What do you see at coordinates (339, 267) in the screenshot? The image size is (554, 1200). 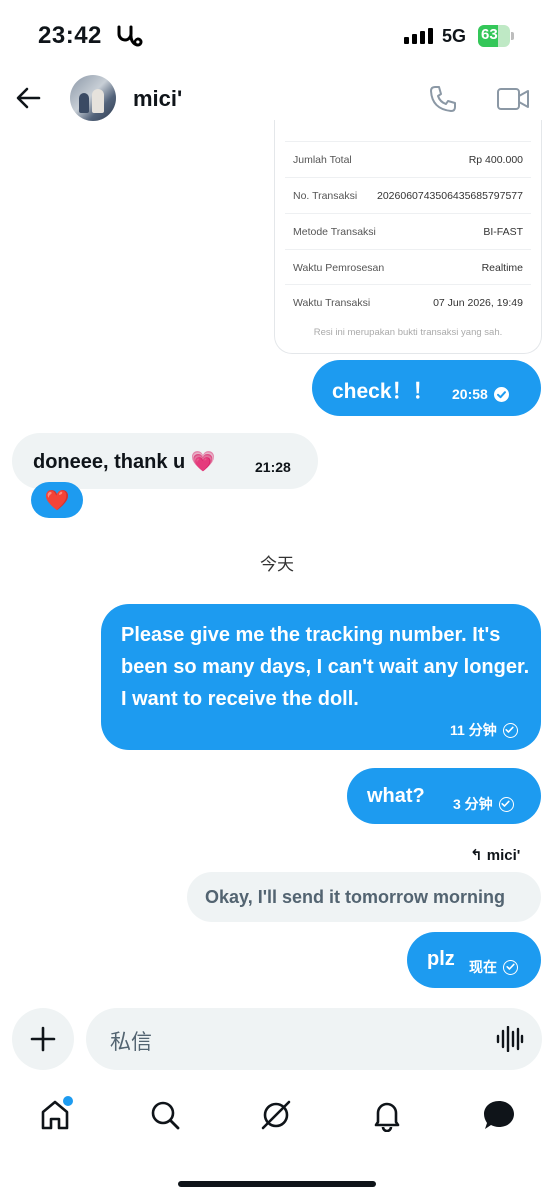 I see `receipt-label: Waktu Pemrosesan` at bounding box center [339, 267].